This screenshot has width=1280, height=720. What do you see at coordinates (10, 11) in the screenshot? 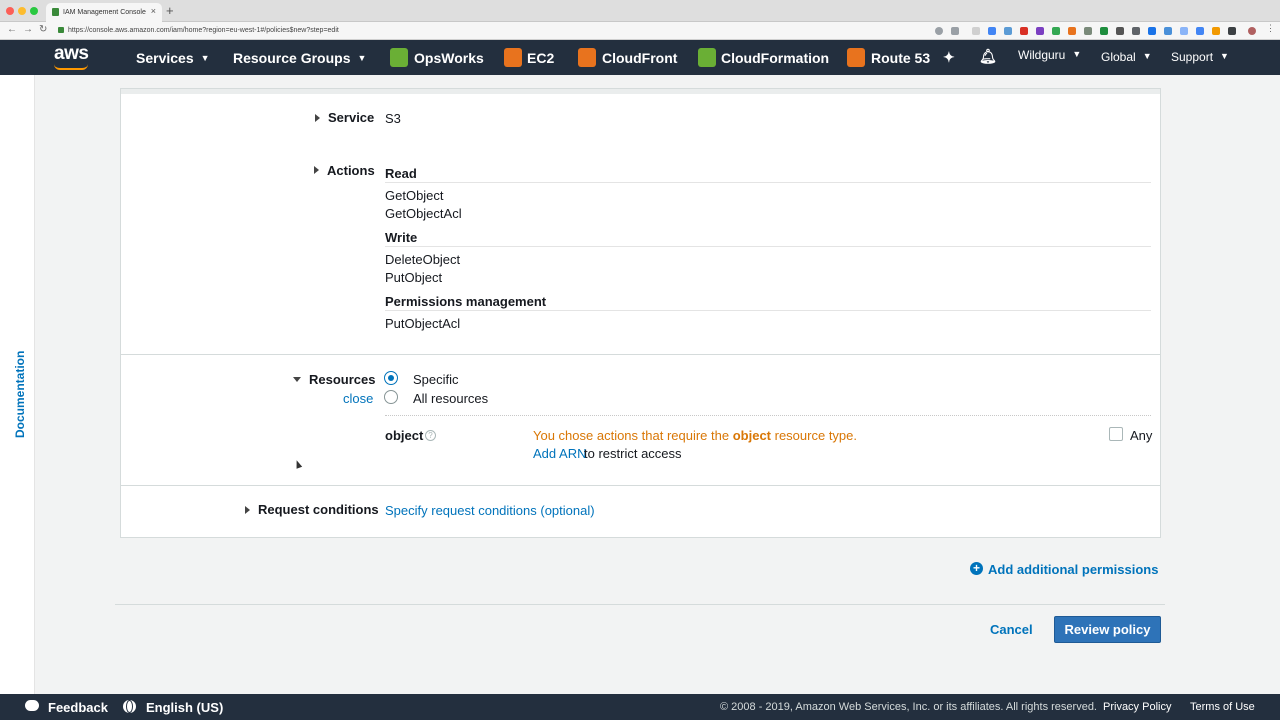
I see `close-window-icon` at bounding box center [10, 11].